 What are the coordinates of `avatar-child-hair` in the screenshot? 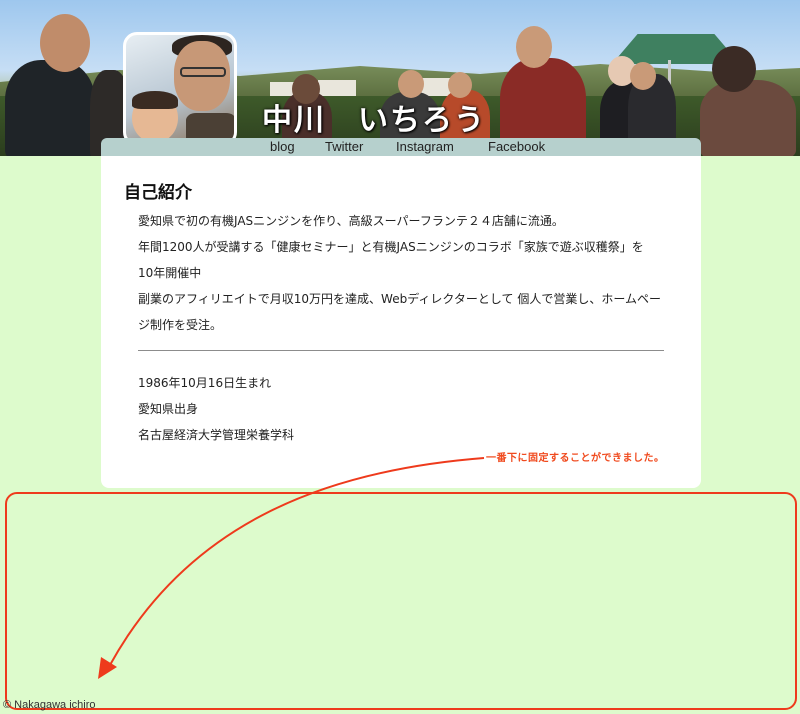 It's located at (155, 100).